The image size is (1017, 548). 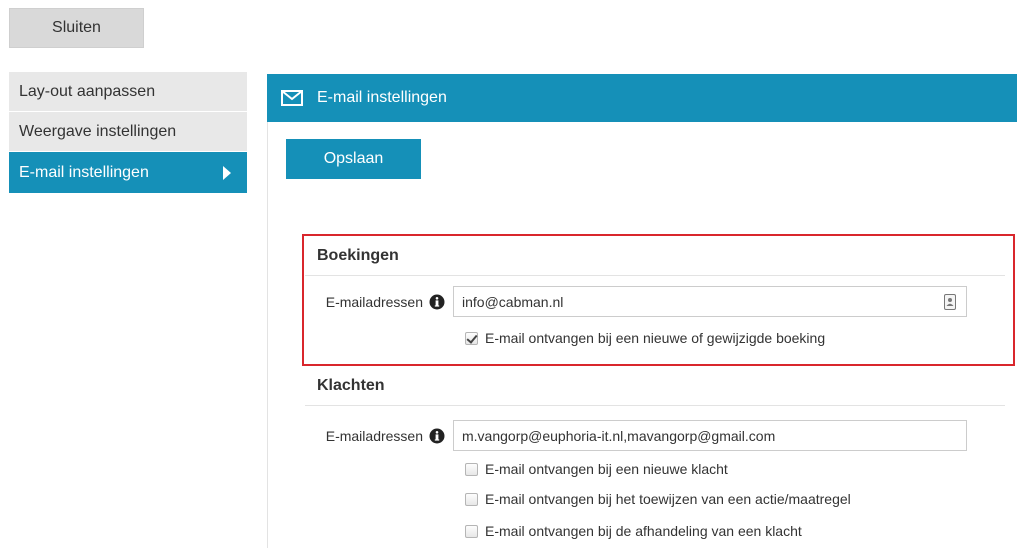 What do you see at coordinates (84, 172) in the screenshot?
I see `sidebar-item-label: E-mail instellingen` at bounding box center [84, 172].